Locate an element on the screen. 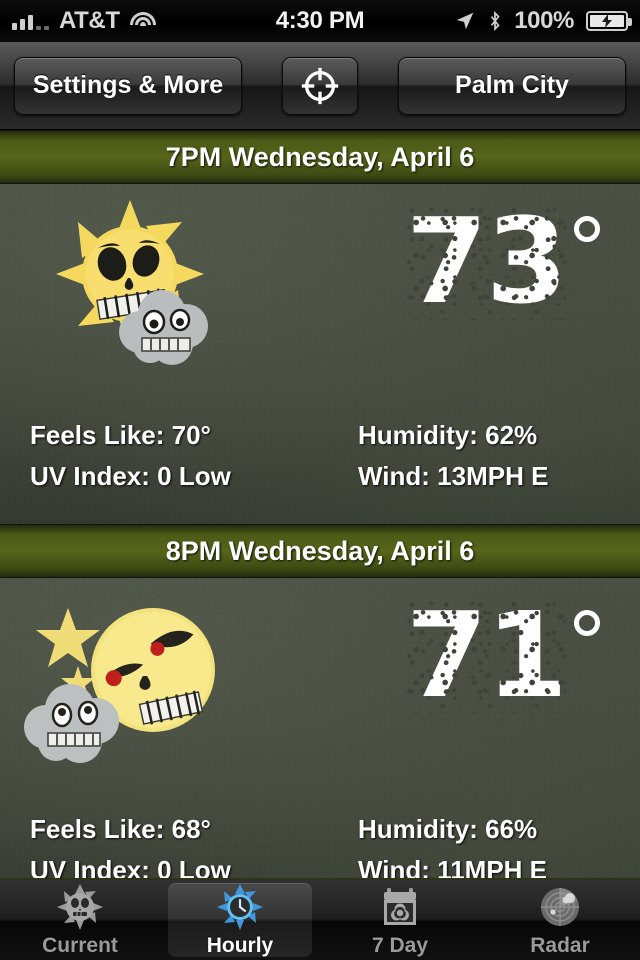 The height and width of the screenshot is (960, 640). tab-7-day: 7 Day is located at coordinates (400, 920).